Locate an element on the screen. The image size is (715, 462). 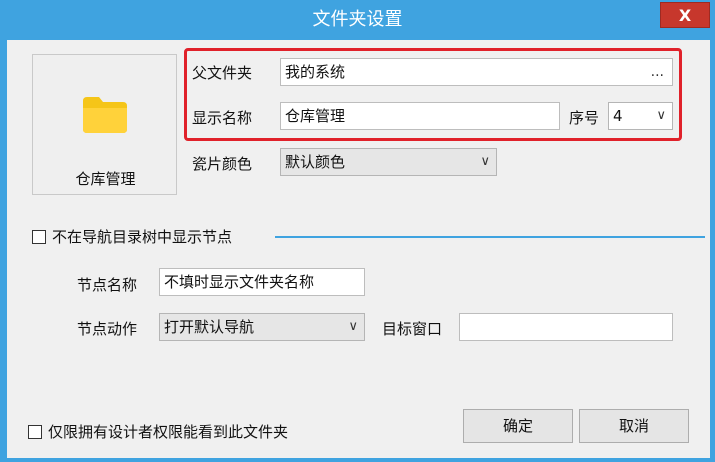
folder-tile-label: 仓库管理 is located at coordinates (105, 179).